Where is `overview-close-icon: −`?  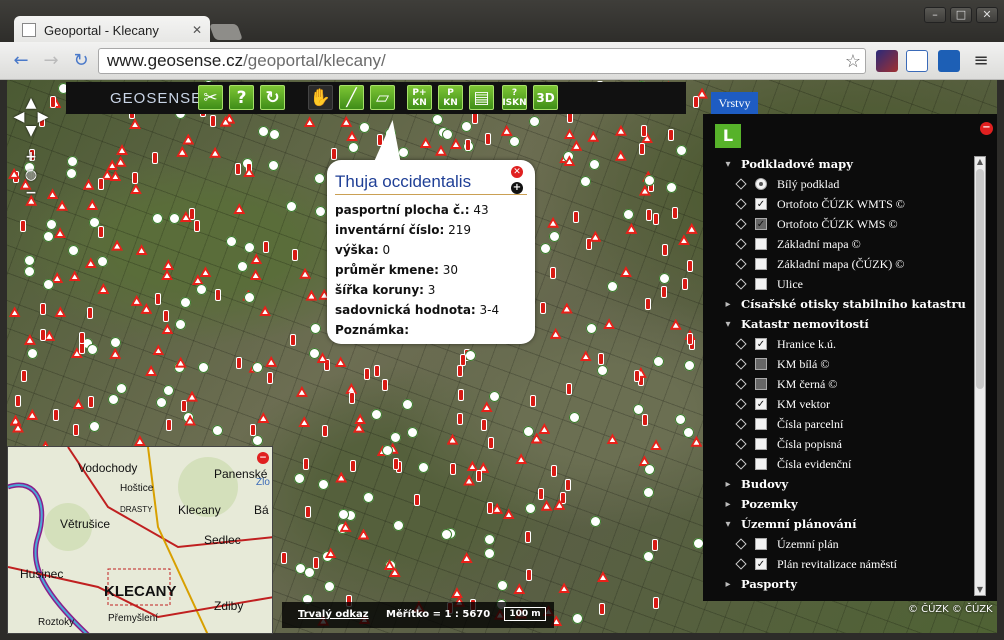 overview-close-icon: − is located at coordinates (263, 458).